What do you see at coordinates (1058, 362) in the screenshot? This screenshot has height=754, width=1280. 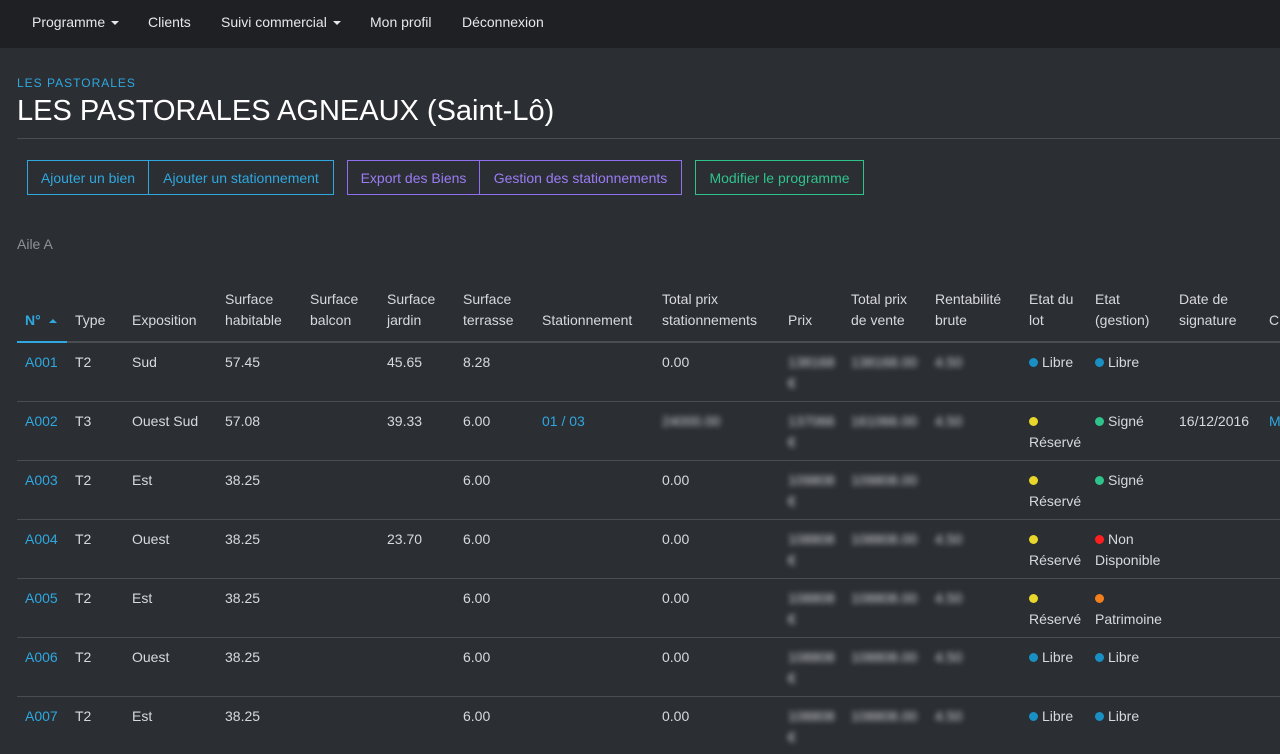 I see `status-label: Libre` at bounding box center [1058, 362].